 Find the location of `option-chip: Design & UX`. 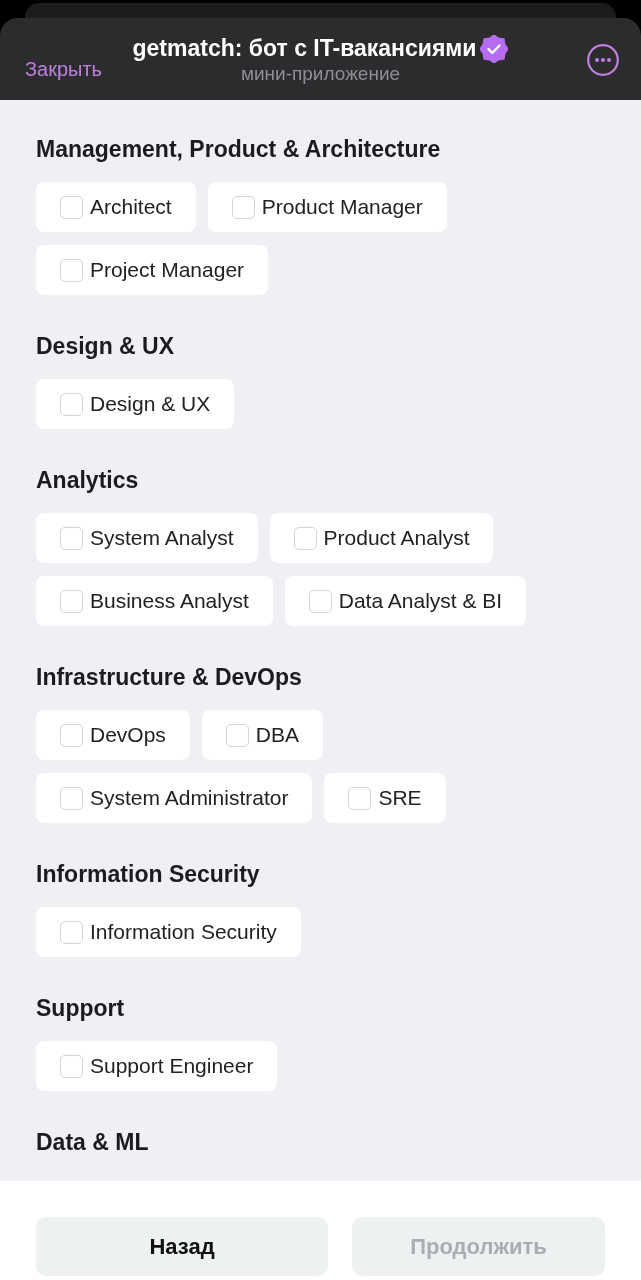

option-chip: Design & UX is located at coordinates (135, 404).